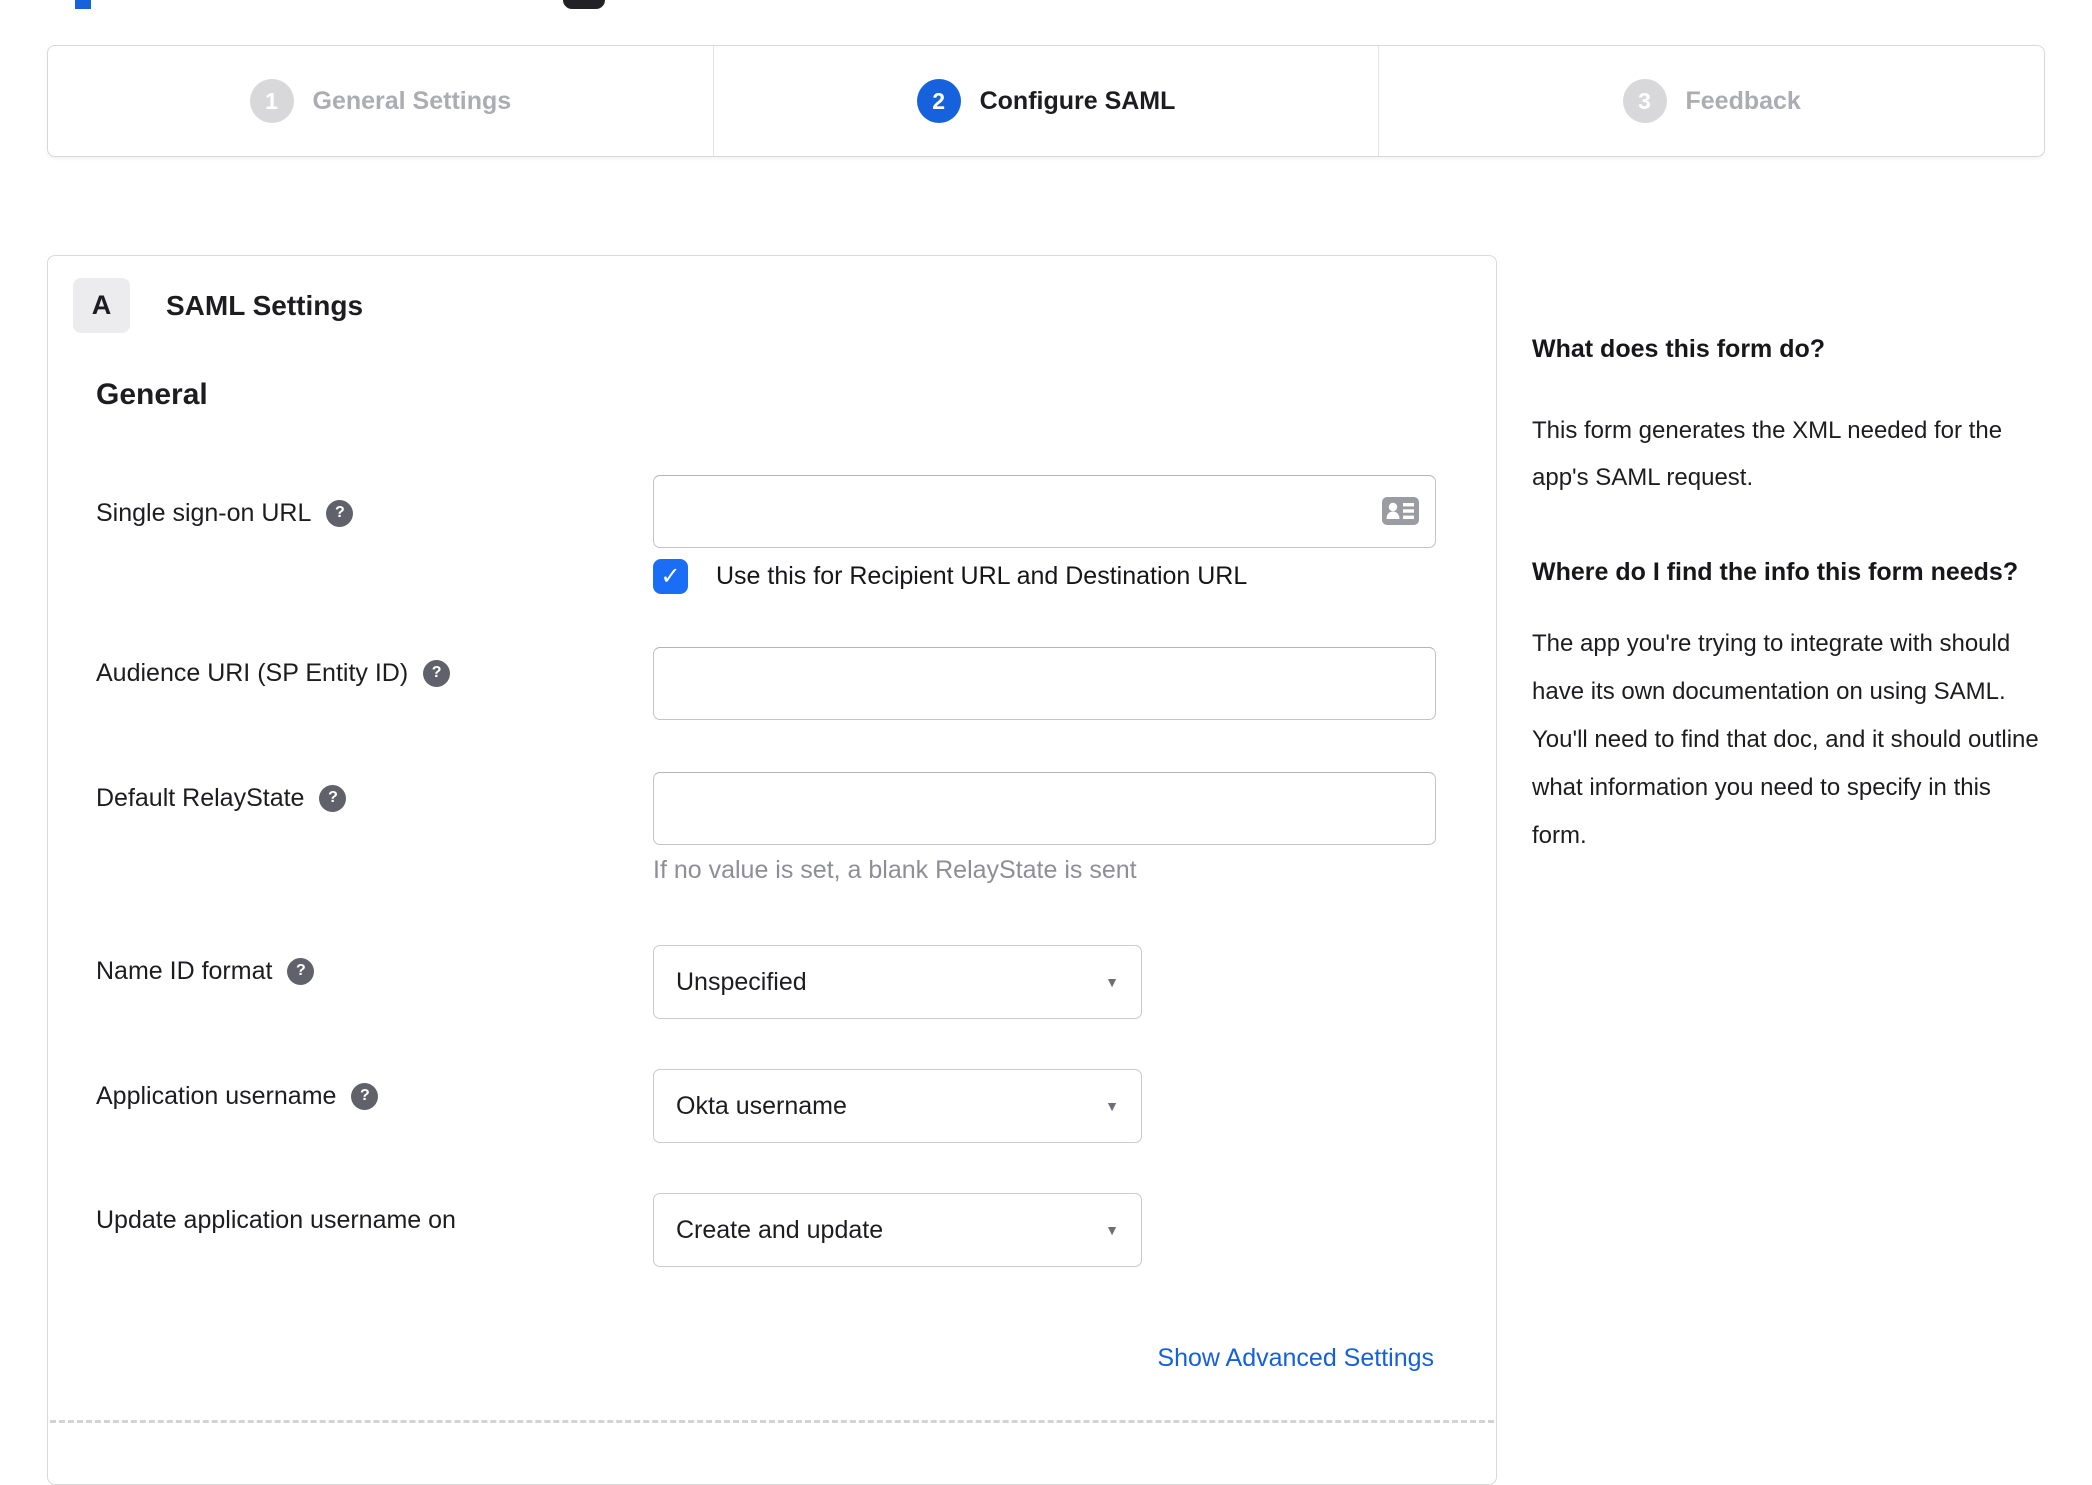 The image size is (2092, 1485). I want to click on relaystate-input, so click(1044, 808).